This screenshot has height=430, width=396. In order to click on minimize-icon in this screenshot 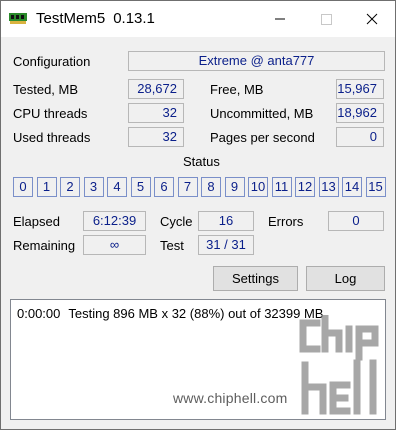, I will do `click(280, 19)`.